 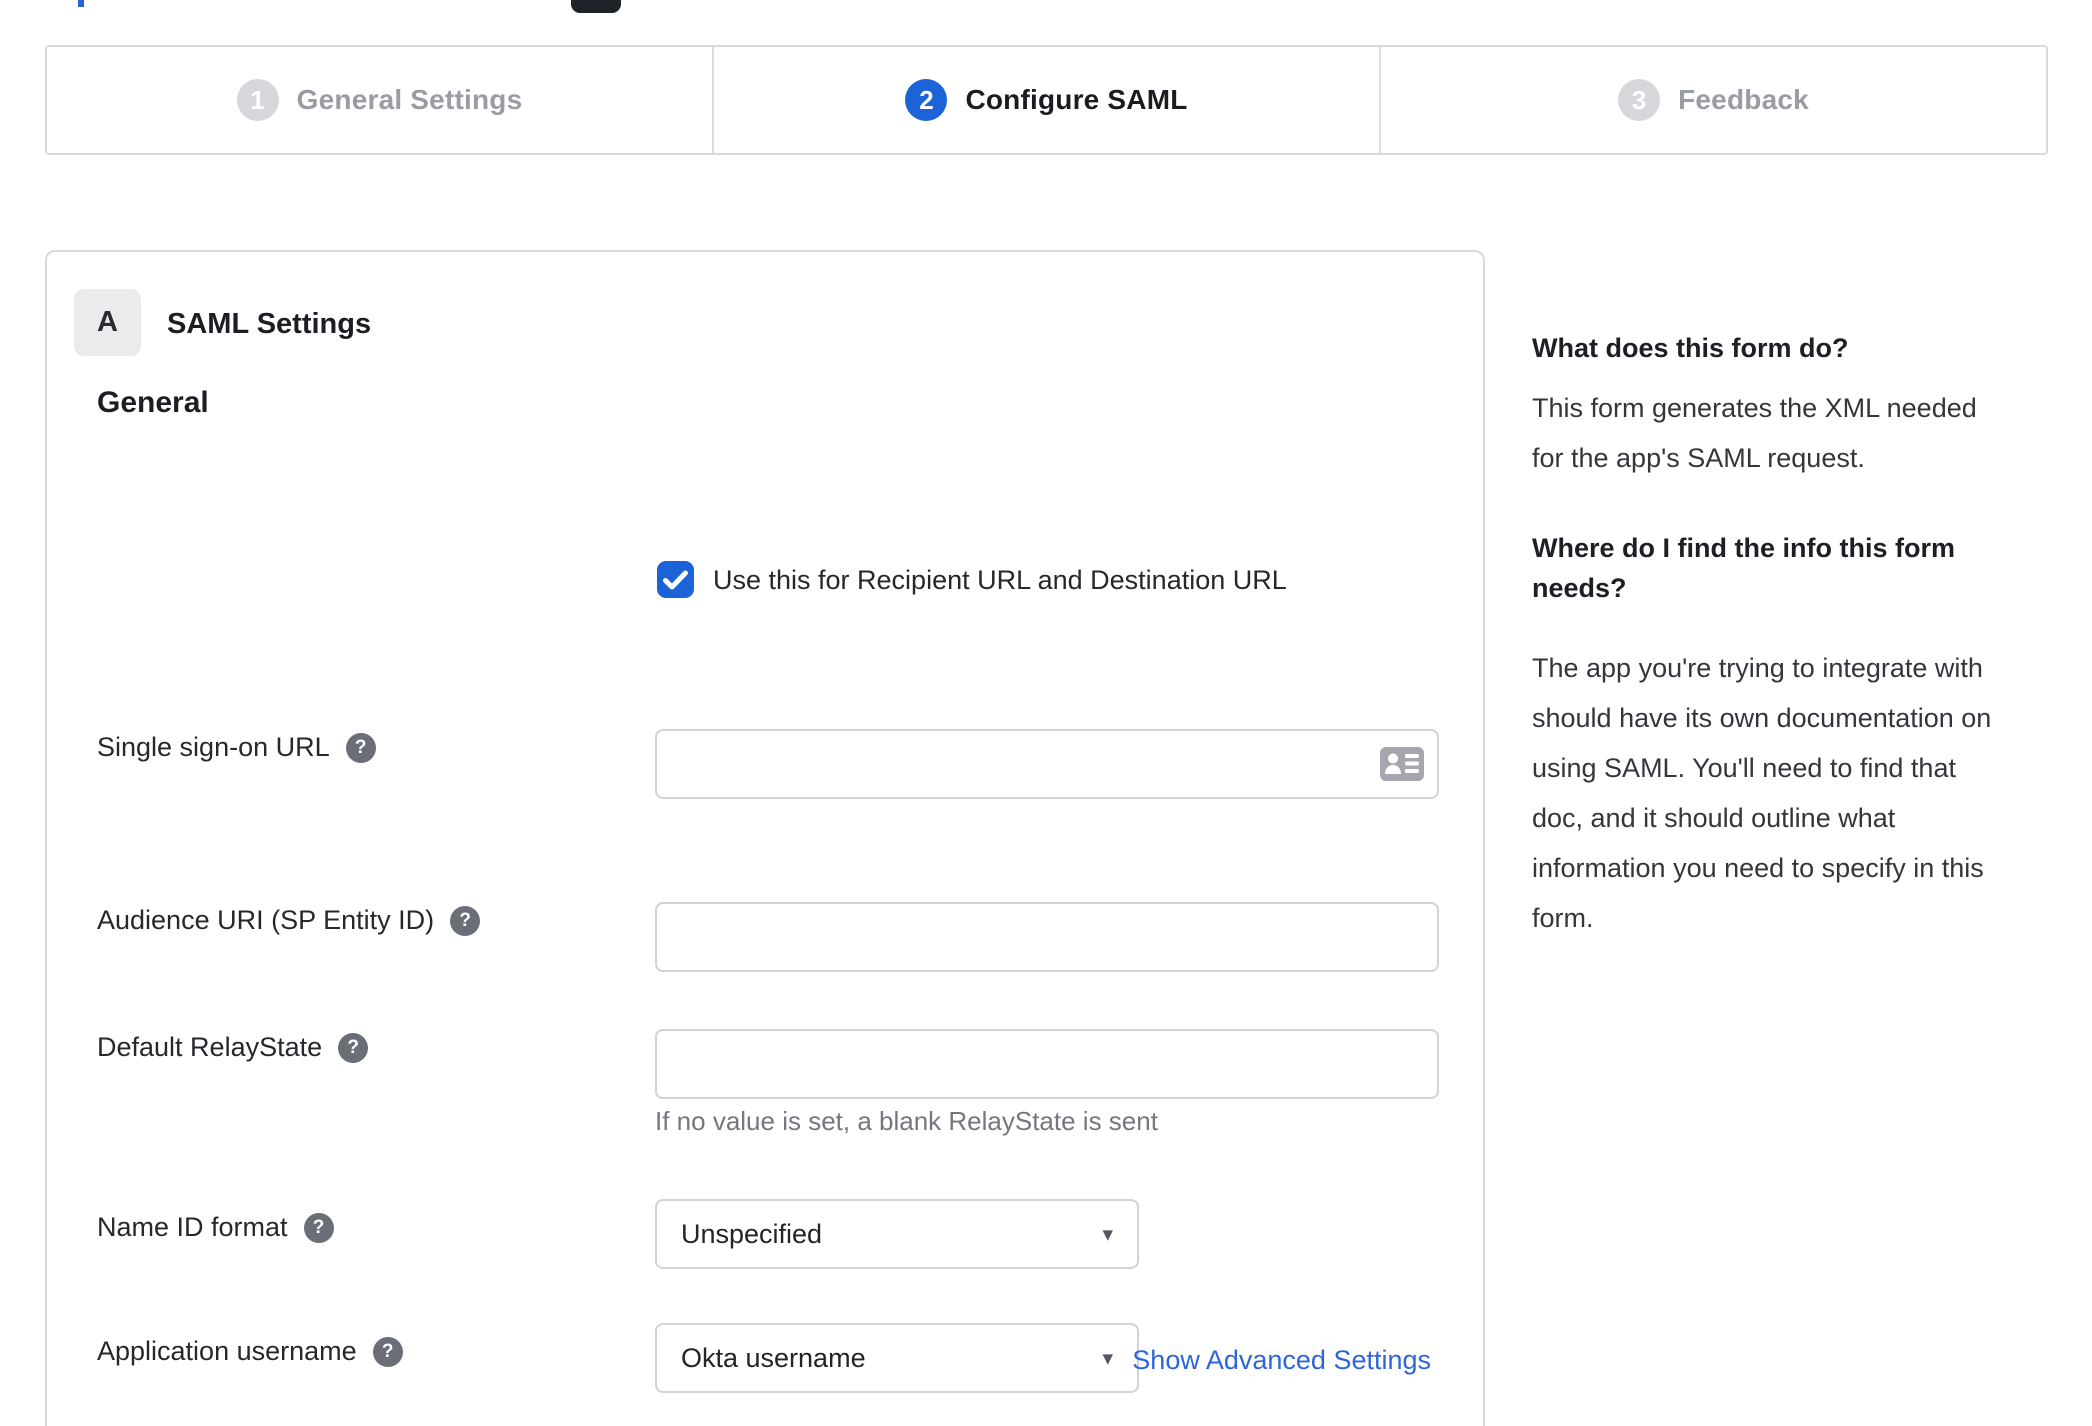 What do you see at coordinates (1076, 99) in the screenshot?
I see `step-label: Configure SAML` at bounding box center [1076, 99].